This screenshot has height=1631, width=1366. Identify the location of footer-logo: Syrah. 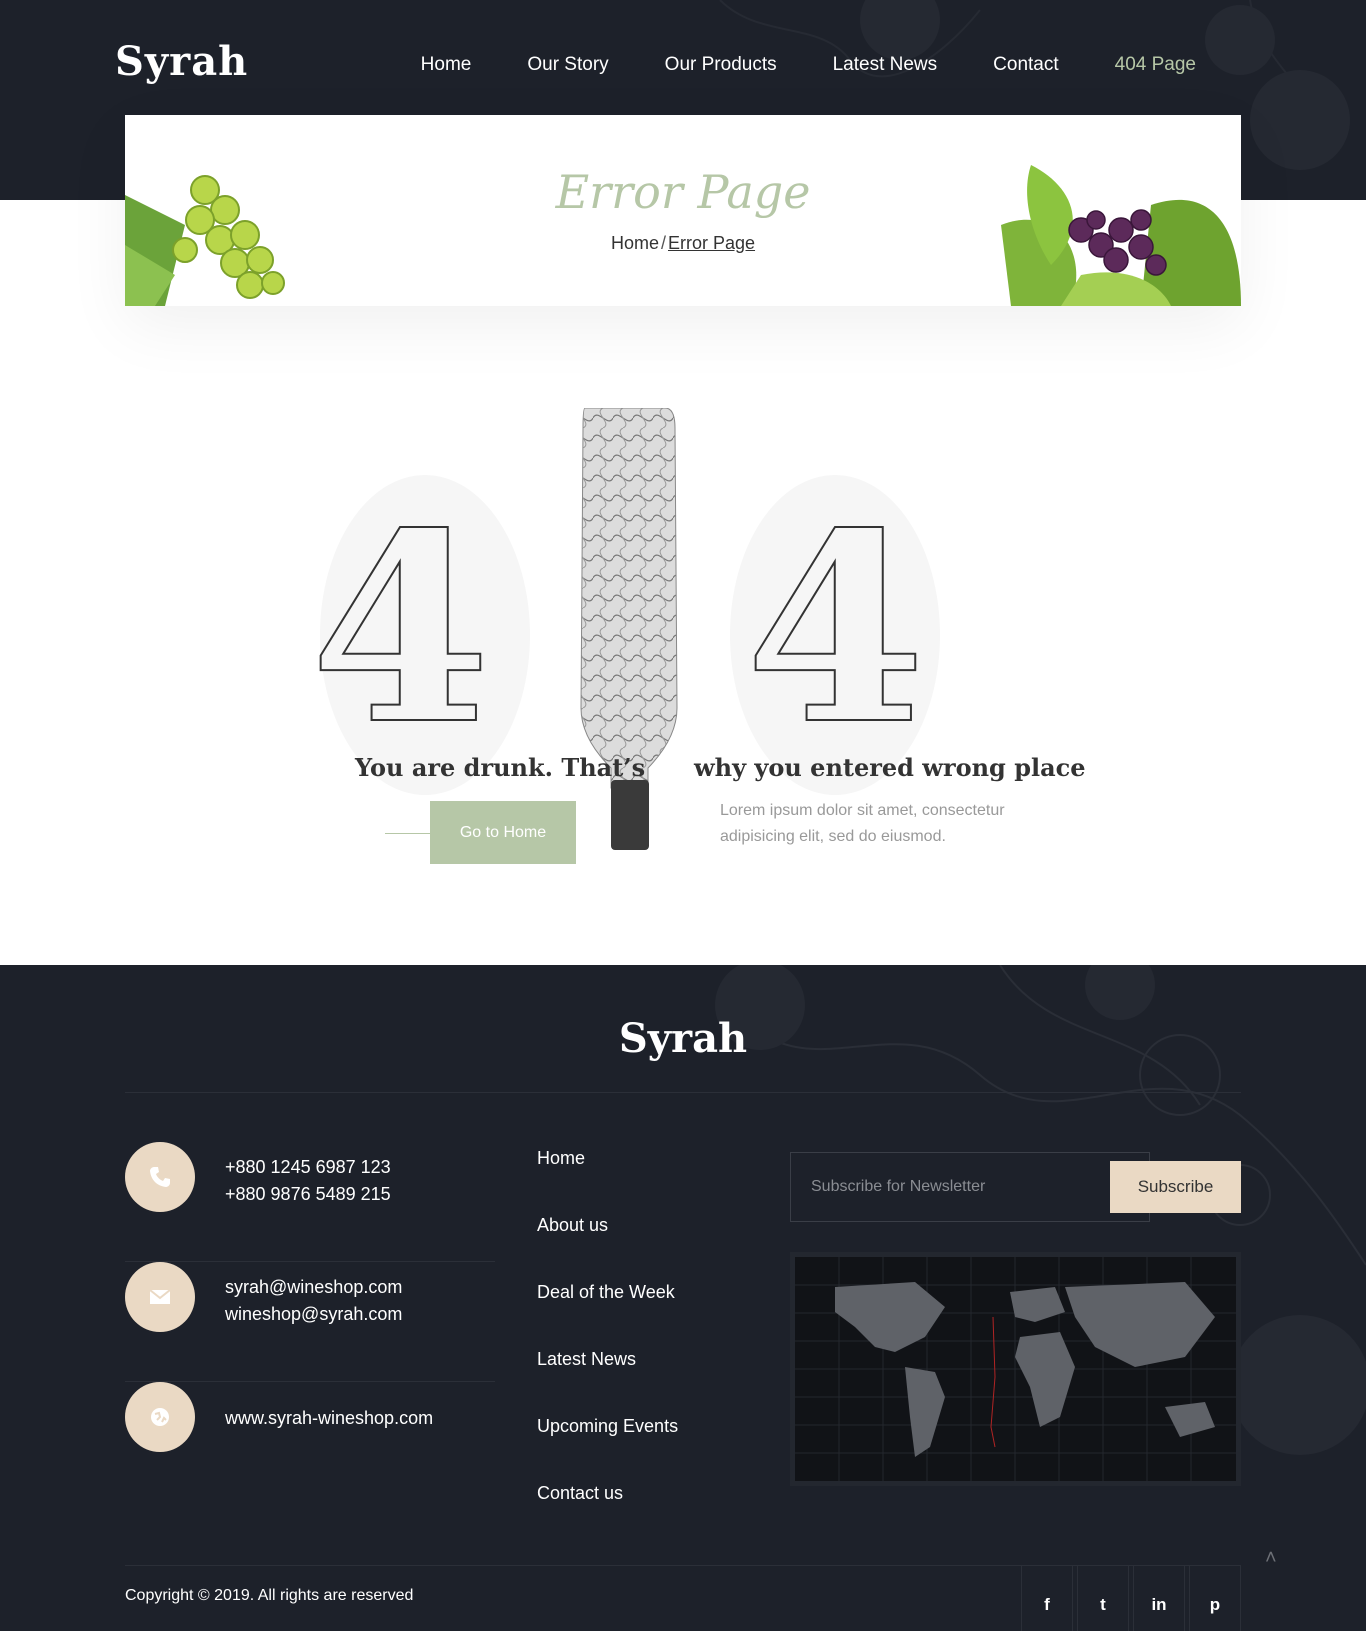
(683, 1038).